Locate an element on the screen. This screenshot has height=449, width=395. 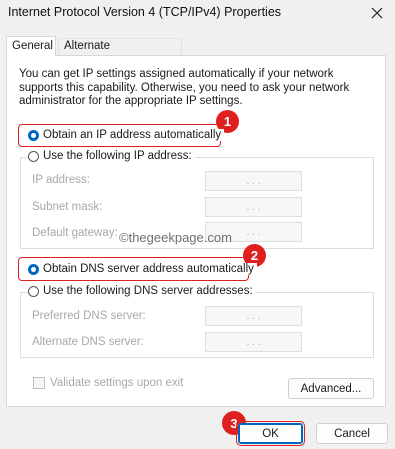
tab-general: General is located at coordinates (31, 46).